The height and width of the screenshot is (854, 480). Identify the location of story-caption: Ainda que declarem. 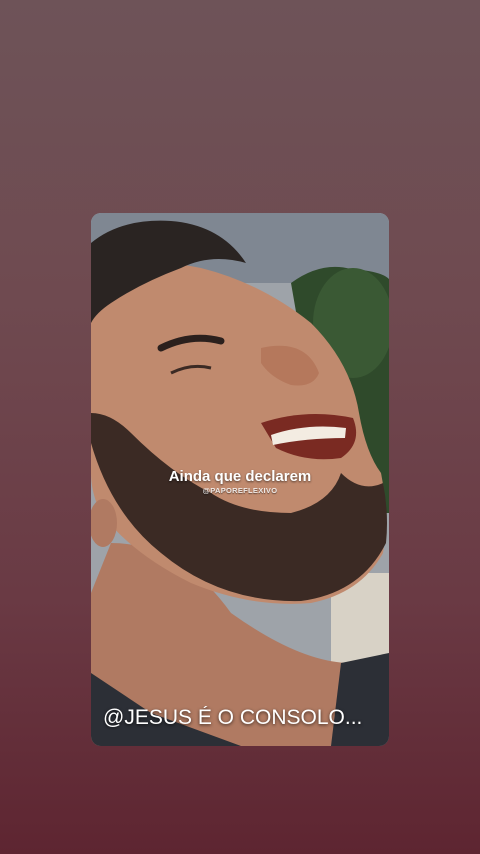
(240, 476).